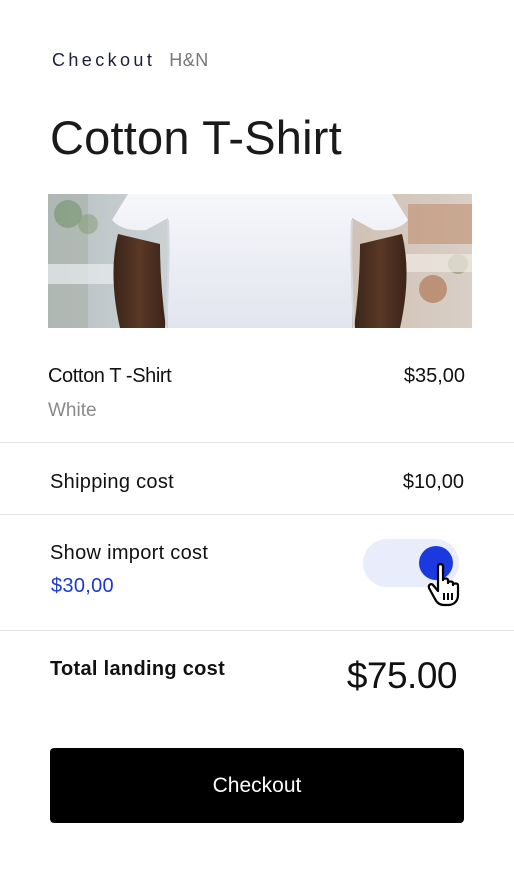 The width and height of the screenshot is (514, 874). I want to click on shipping-value: $10,00, so click(433, 482).